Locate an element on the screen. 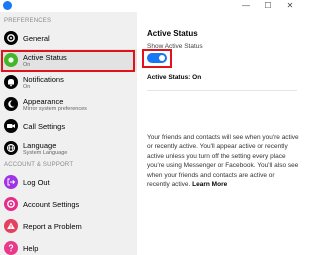 The height and width of the screenshot is (255, 320). selection-highlight-box is located at coordinates (68, 61).